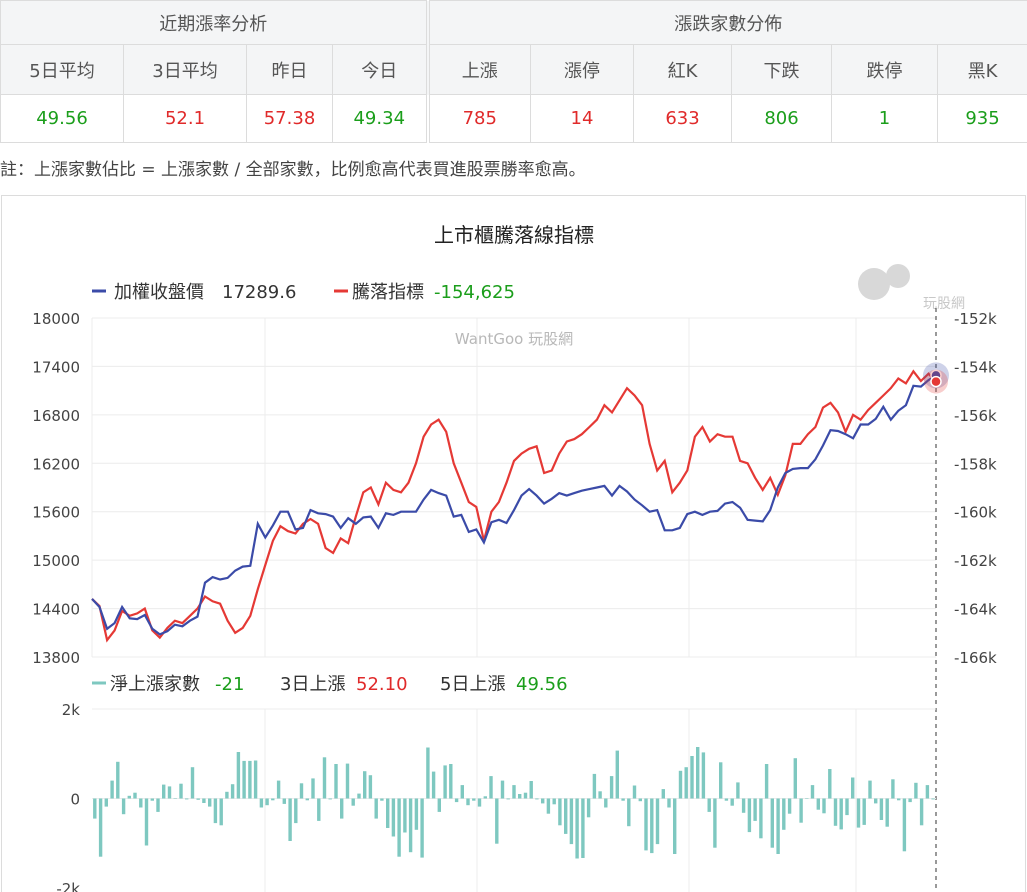 The height and width of the screenshot is (892, 1027). What do you see at coordinates (884, 118) in the screenshot?
I see `col-value: 1` at bounding box center [884, 118].